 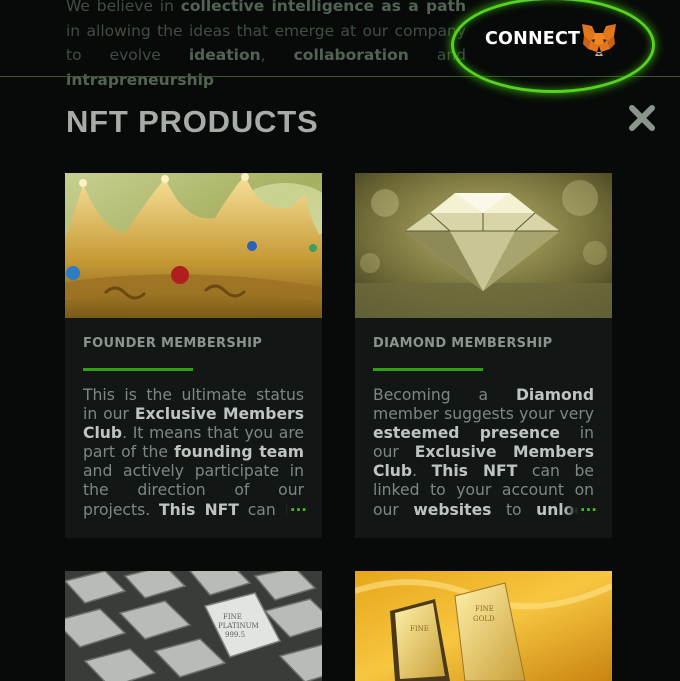 What do you see at coordinates (277, 55) in the screenshot?
I see `text-run: ,` at bounding box center [277, 55].